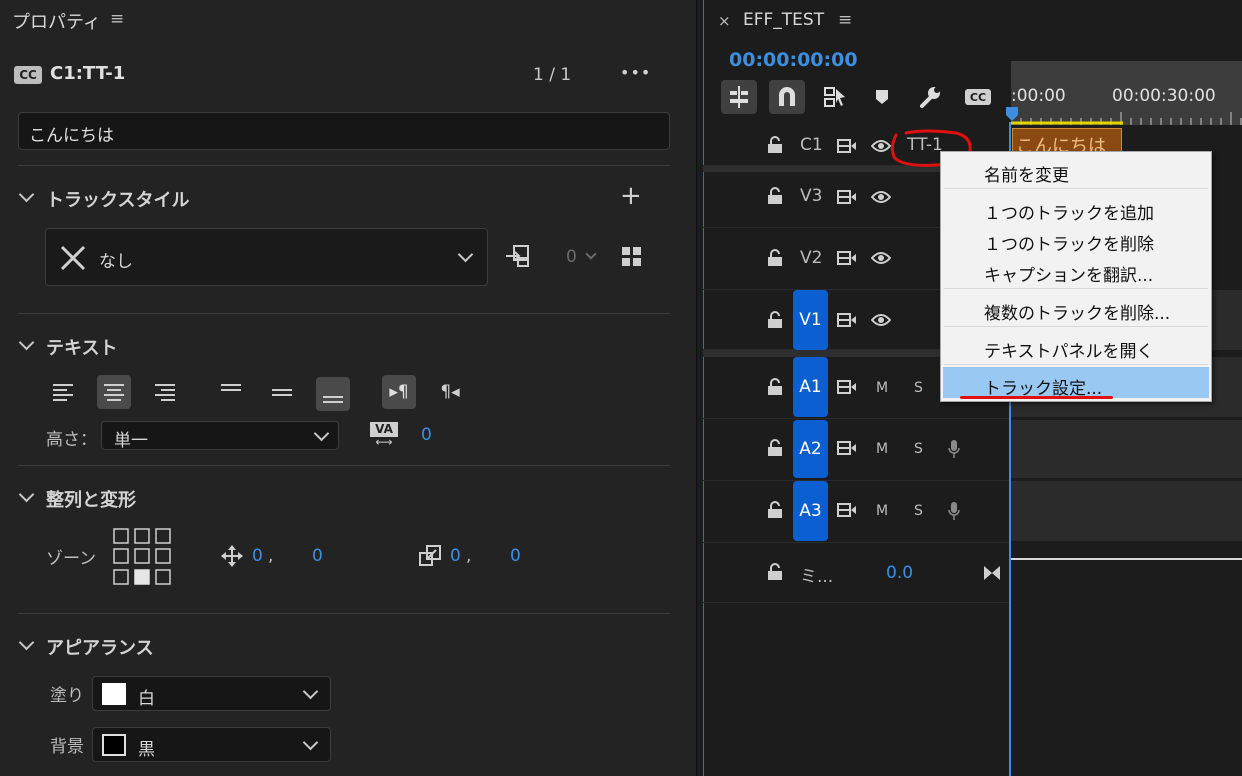  Describe the element at coordinates (114, 392) in the screenshot. I see `align-center-button` at that location.